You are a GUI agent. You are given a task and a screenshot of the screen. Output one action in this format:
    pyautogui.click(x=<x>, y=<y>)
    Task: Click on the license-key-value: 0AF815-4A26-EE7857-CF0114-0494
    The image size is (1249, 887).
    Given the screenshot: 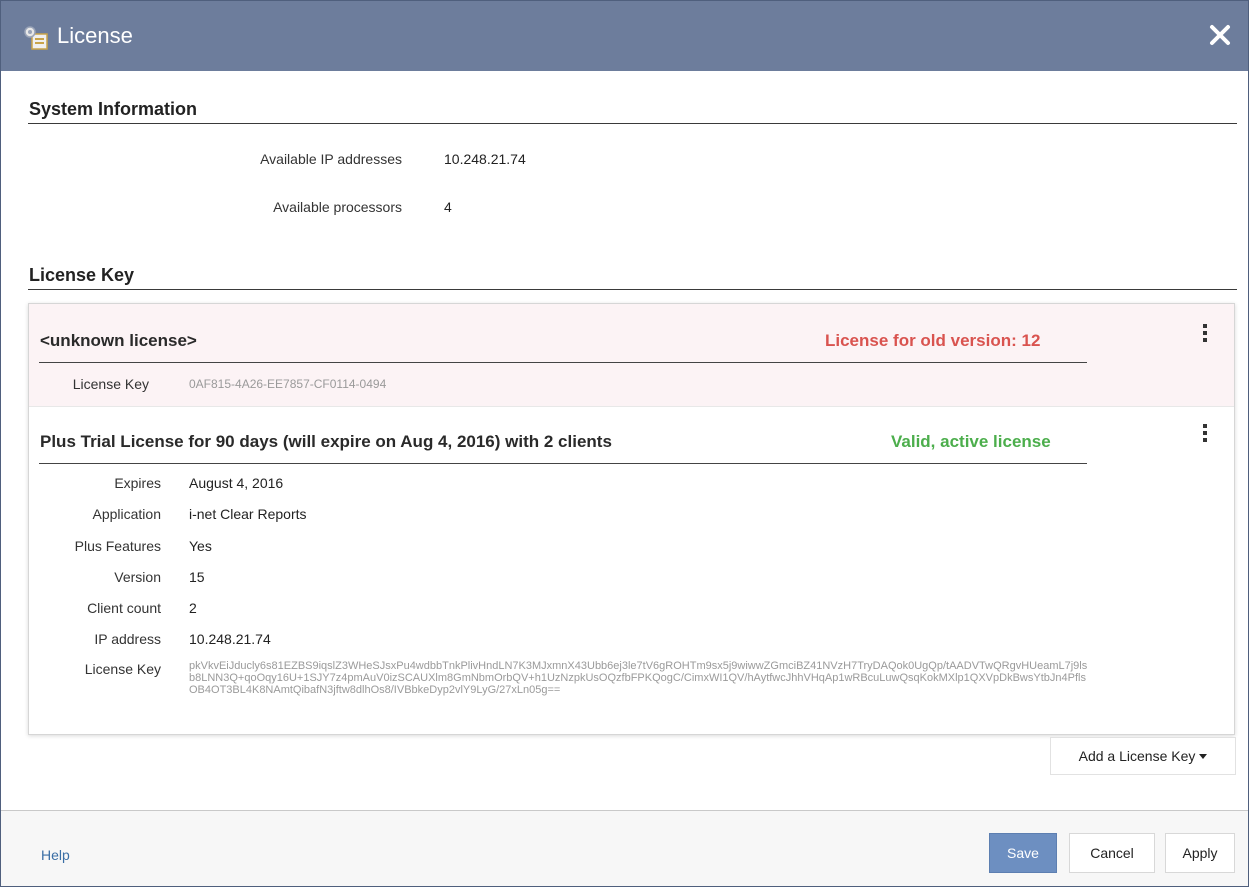 What is the action you would take?
    pyautogui.click(x=288, y=384)
    